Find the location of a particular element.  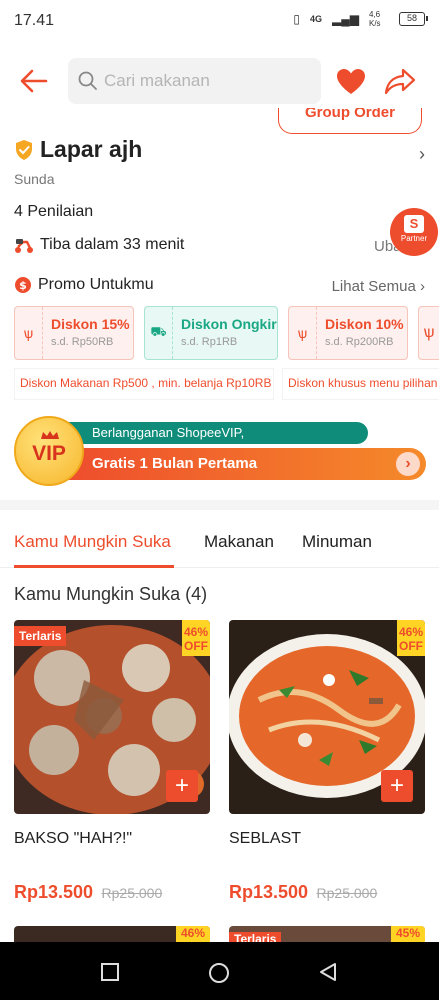

vip-offer-text: Gratis 1 Bulan Pertama is located at coordinates (175, 463).